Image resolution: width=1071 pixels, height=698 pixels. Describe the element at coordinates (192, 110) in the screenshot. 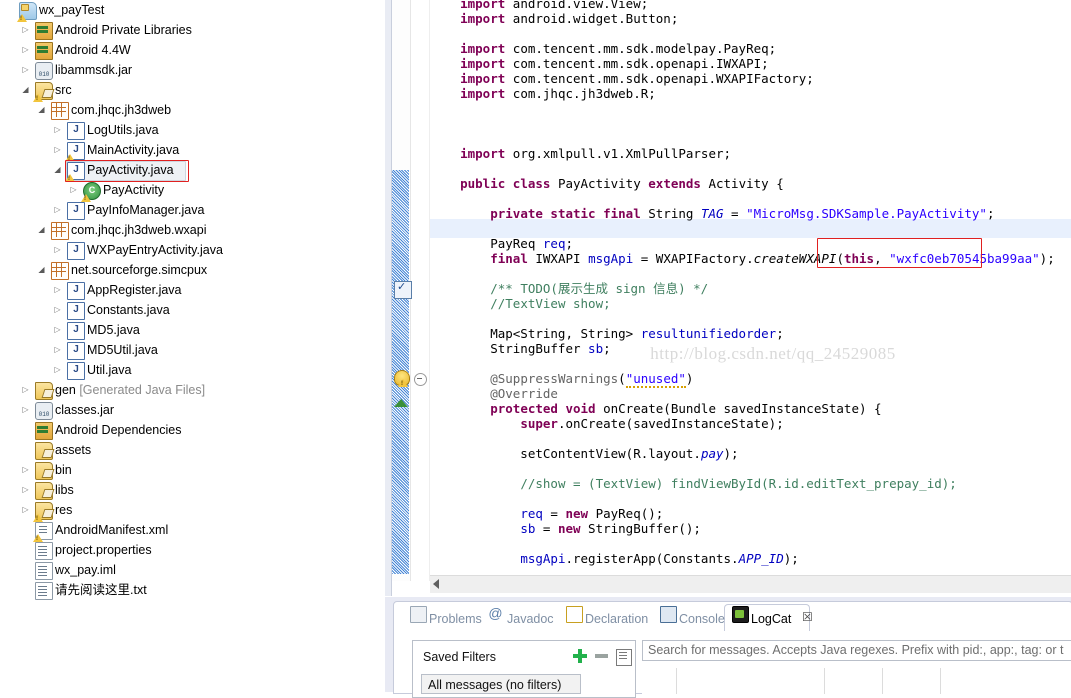

I see `tree-item-com-jhqc-jh3dweb: com.jhqc.jh3dweb` at that location.